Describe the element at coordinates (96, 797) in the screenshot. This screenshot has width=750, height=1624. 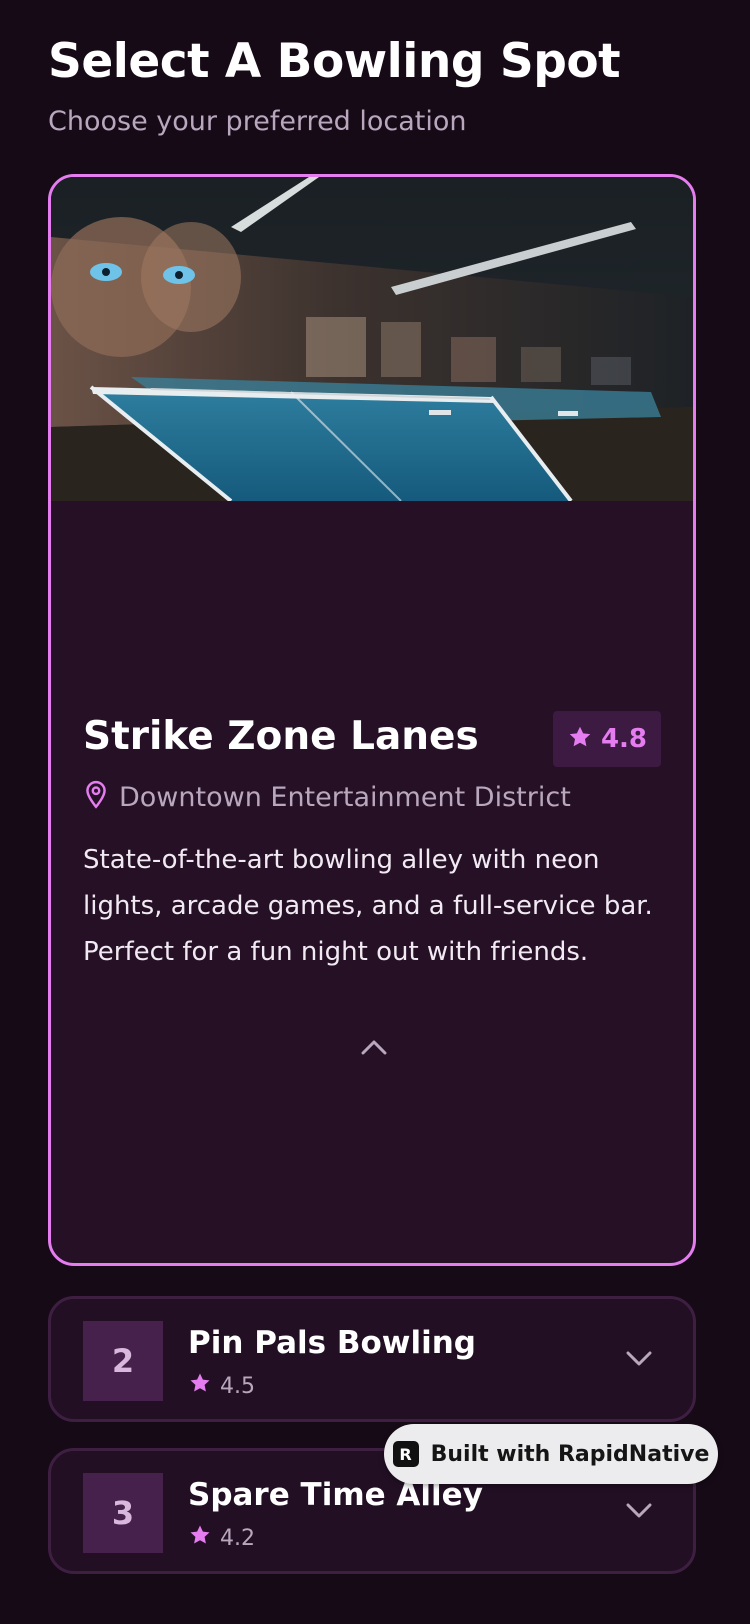
I see `location-pin-icon` at that location.